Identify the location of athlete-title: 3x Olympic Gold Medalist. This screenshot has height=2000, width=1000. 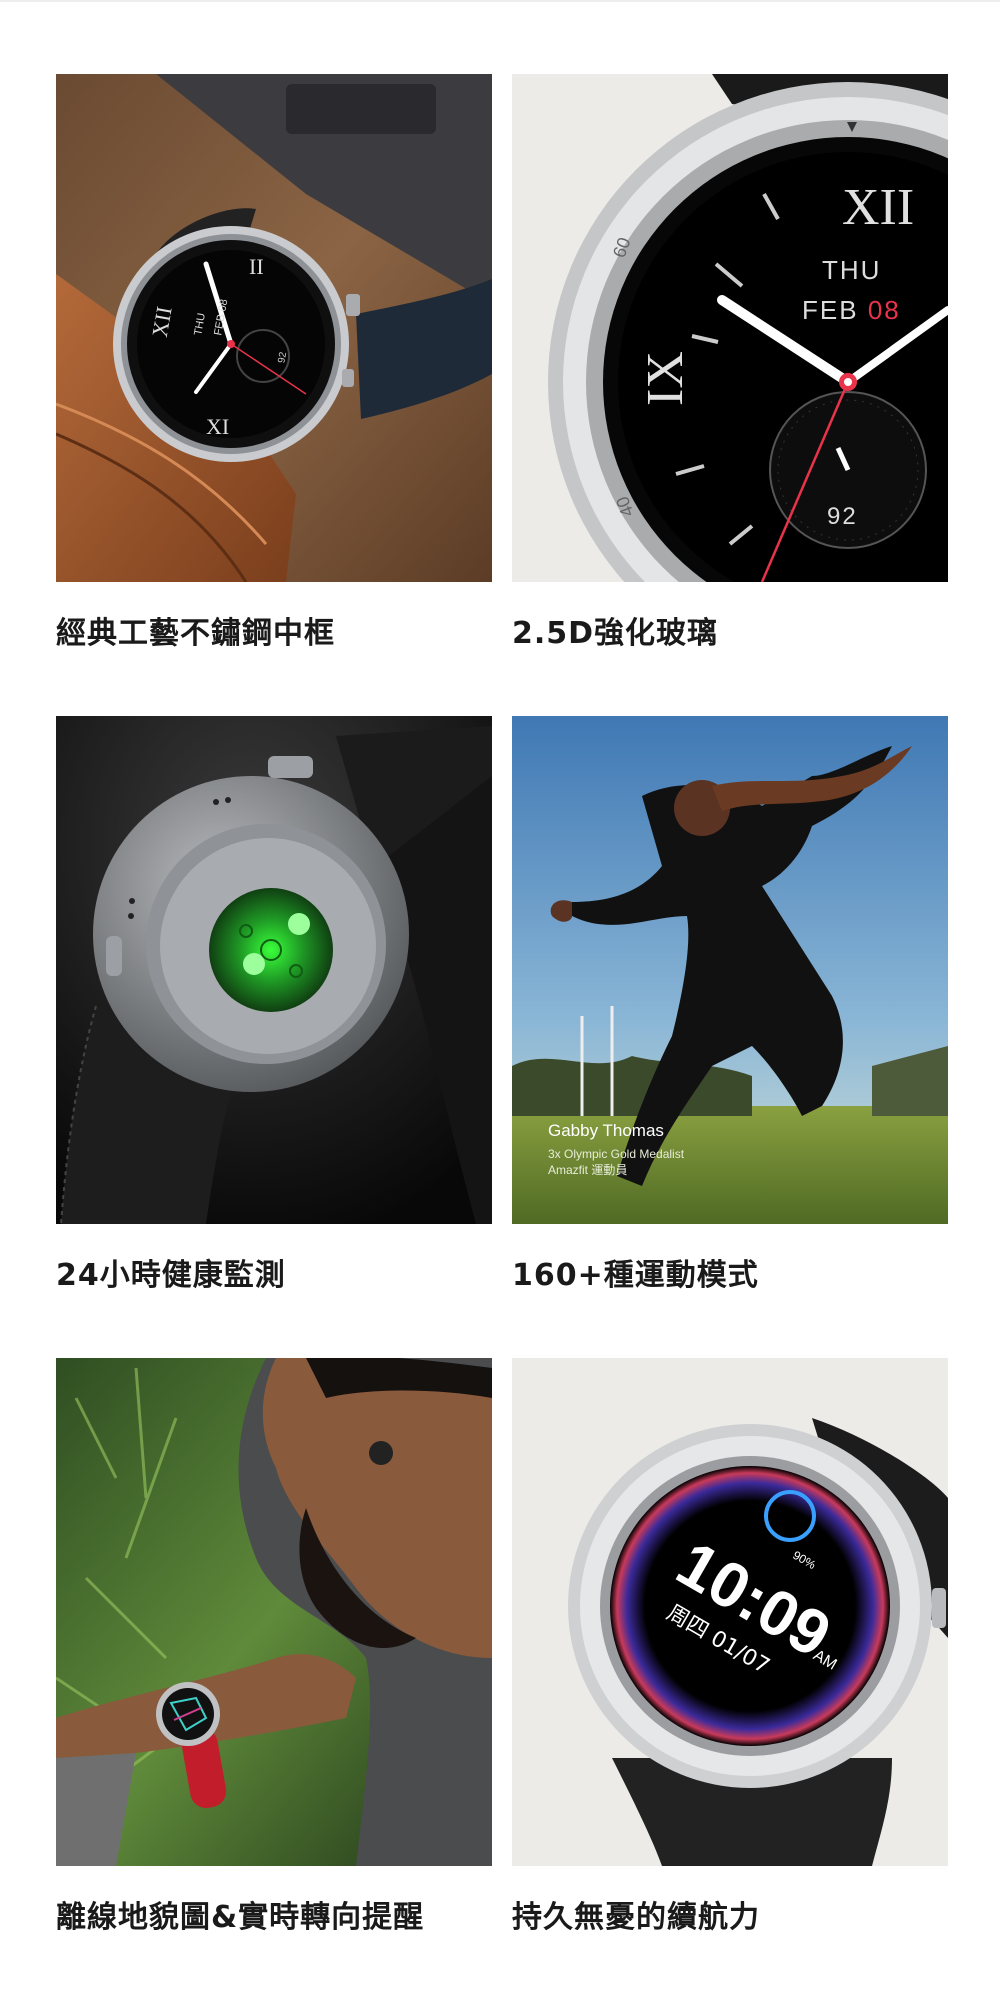
(616, 1154).